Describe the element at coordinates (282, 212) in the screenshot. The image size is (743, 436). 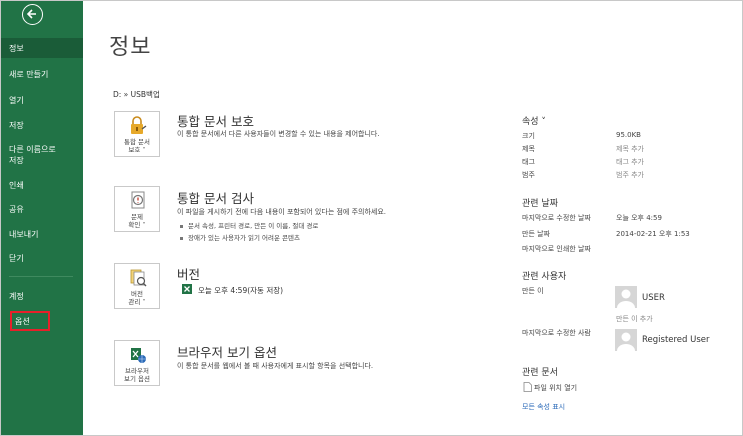
I see `inspect-description: 이 파일을 게시하기 전에 다음 내용이 포함되어 있다는 점에 주의하세요.` at that location.